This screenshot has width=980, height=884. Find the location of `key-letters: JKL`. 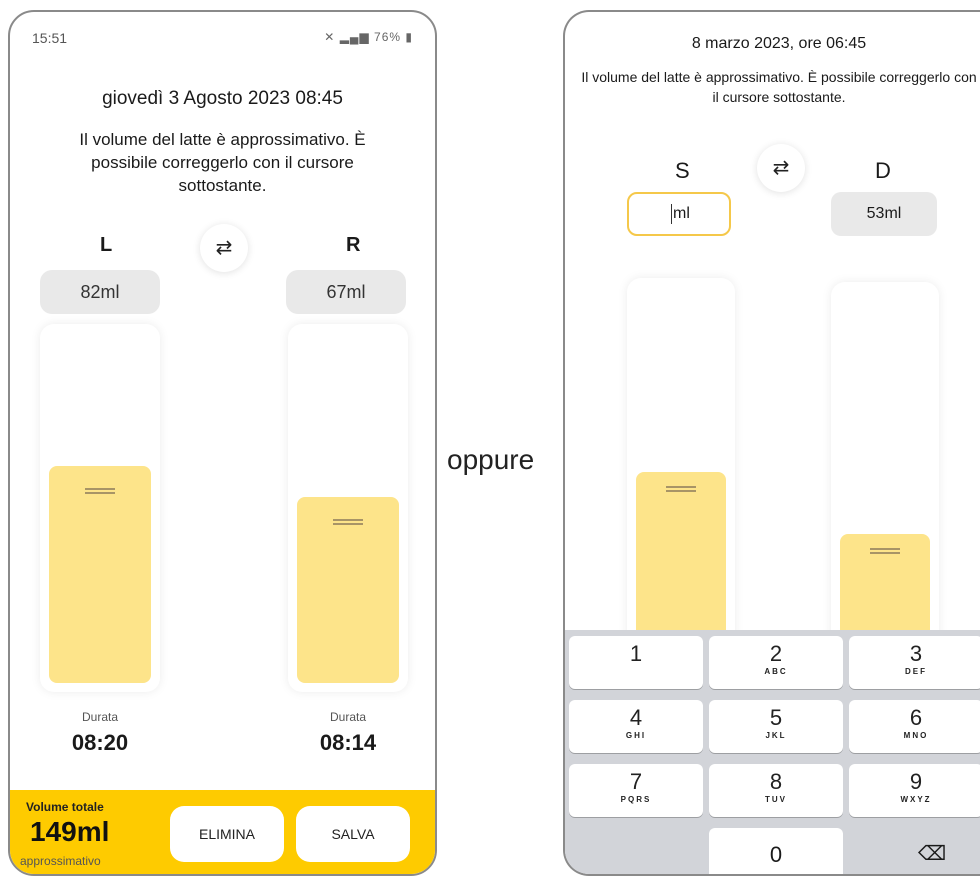

key-letters: JKL is located at coordinates (776, 735).